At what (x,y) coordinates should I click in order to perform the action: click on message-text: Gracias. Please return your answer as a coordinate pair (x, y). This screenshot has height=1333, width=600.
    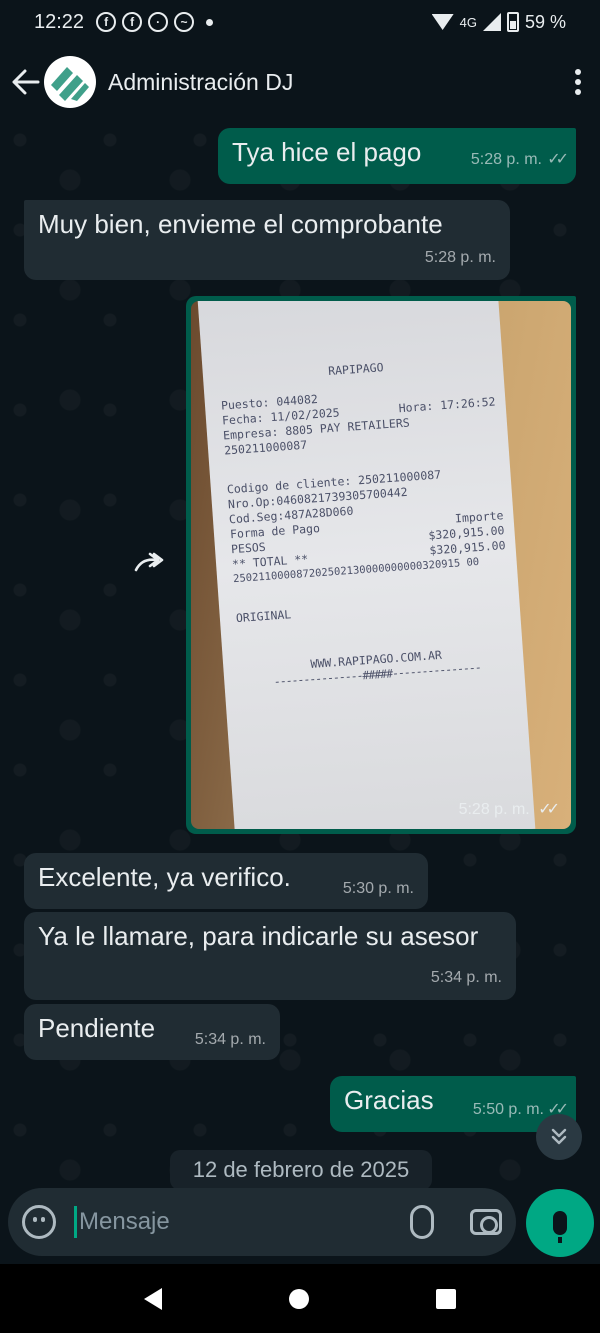
    Looking at the image, I should click on (389, 1100).